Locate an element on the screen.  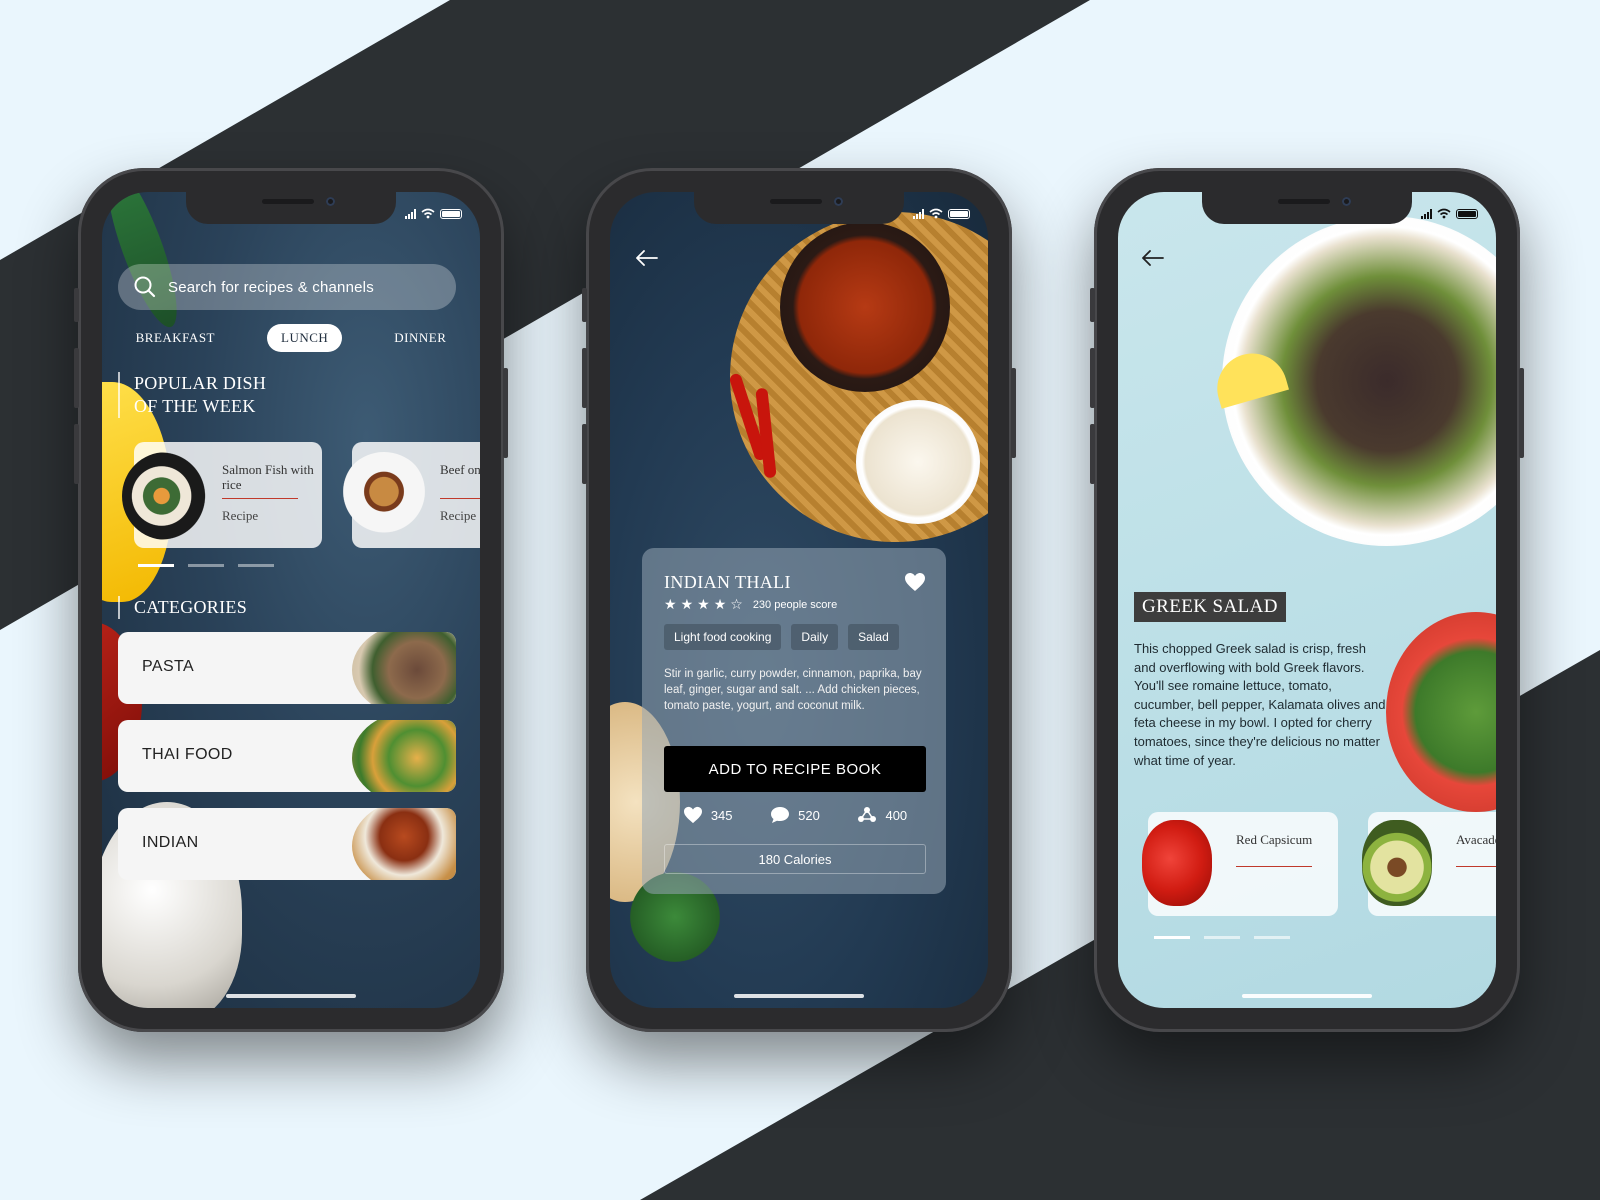
search-bar: Search for recipes & channels is located at coordinates (287, 287).